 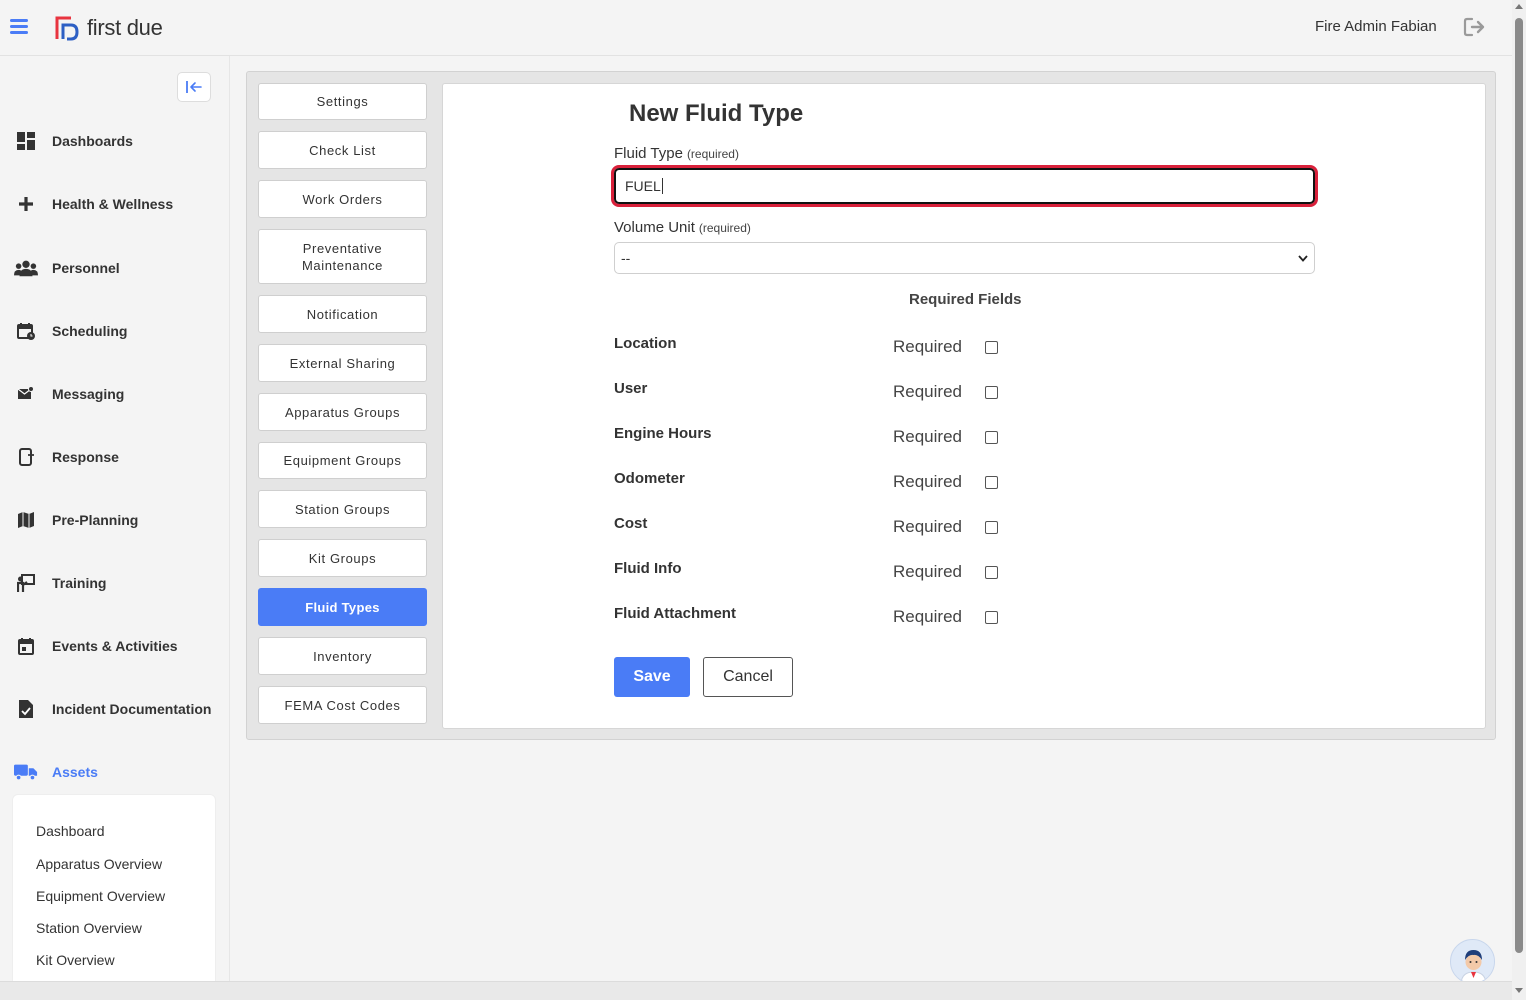 What do you see at coordinates (648, 153) in the screenshot?
I see `fluid-type-label-text: Fluid Type` at bounding box center [648, 153].